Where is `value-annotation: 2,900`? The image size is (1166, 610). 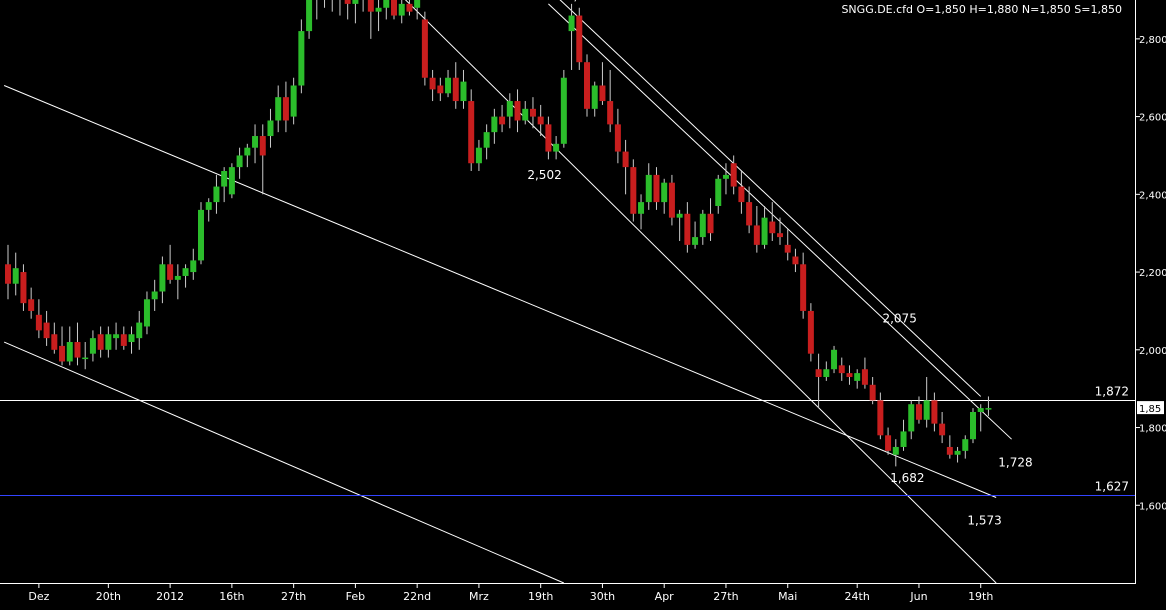
value-annotation: 2,900 is located at coordinates (544, 0).